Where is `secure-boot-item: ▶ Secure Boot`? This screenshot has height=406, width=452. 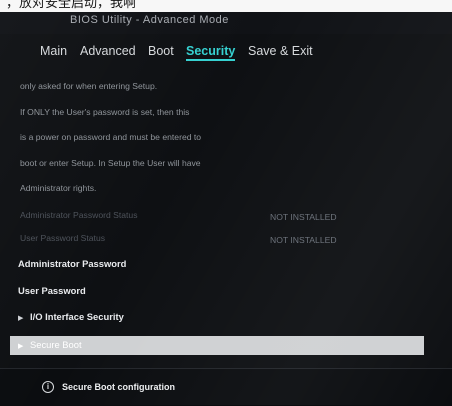 secure-boot-item: ▶ Secure Boot is located at coordinates (217, 345).